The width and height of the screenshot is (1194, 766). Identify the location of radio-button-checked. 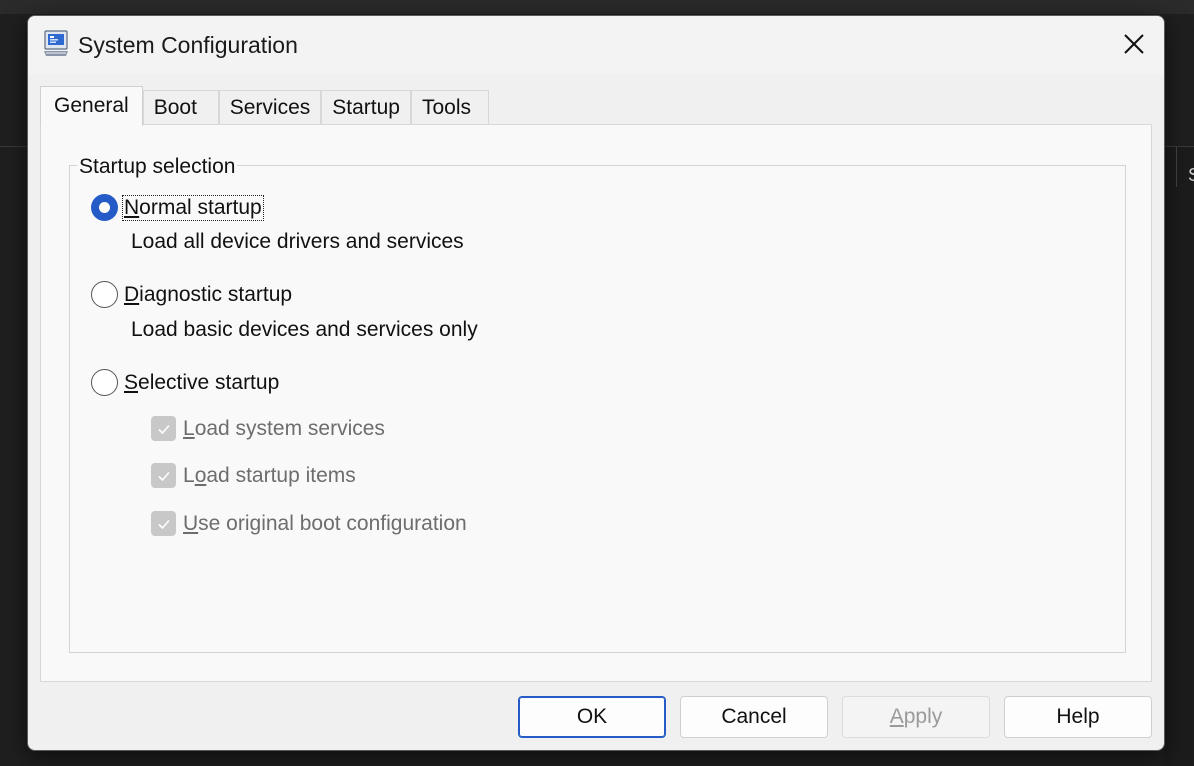
(104, 207).